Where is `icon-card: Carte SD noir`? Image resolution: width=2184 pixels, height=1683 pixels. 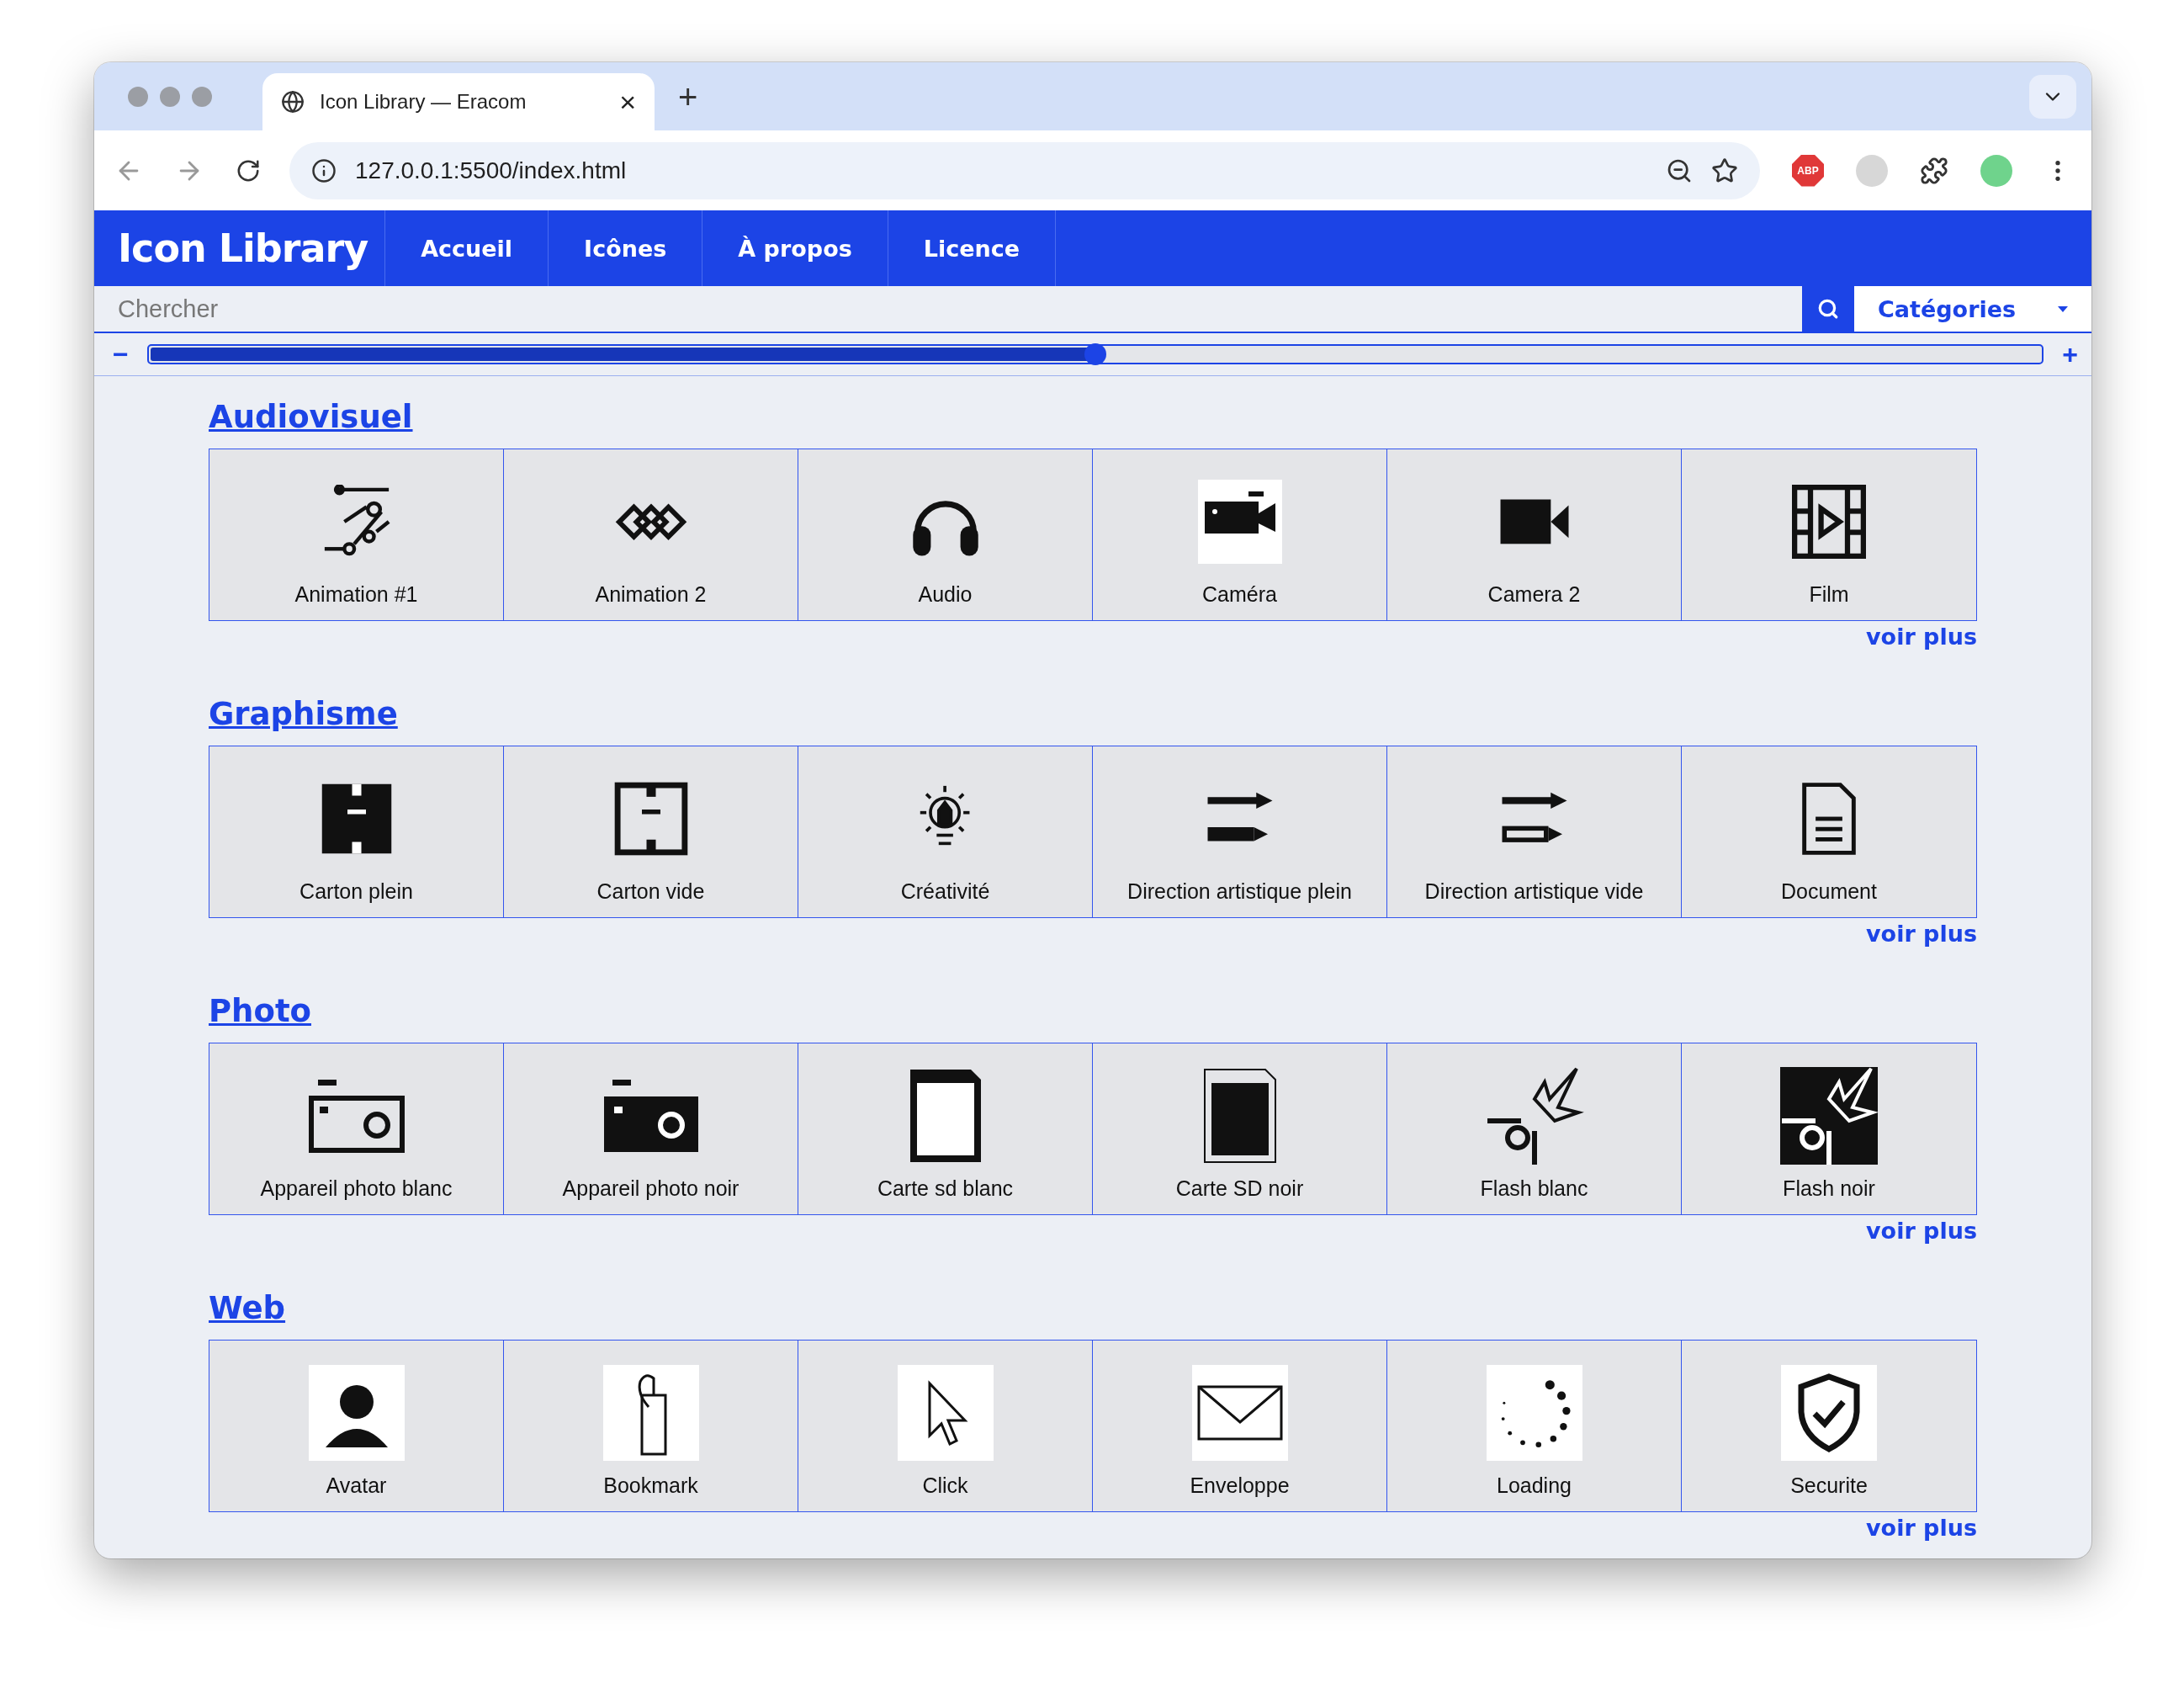
icon-card: Carte SD noir is located at coordinates (1240, 1128).